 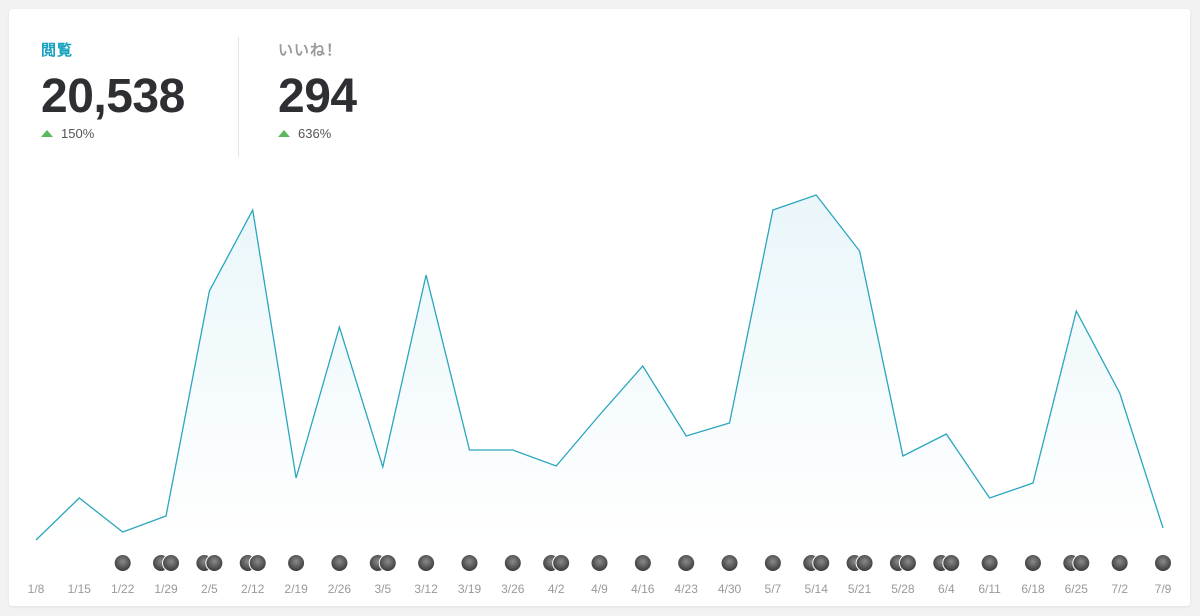 What do you see at coordinates (253, 589) in the screenshot?
I see `x-tick-label: 2/12` at bounding box center [253, 589].